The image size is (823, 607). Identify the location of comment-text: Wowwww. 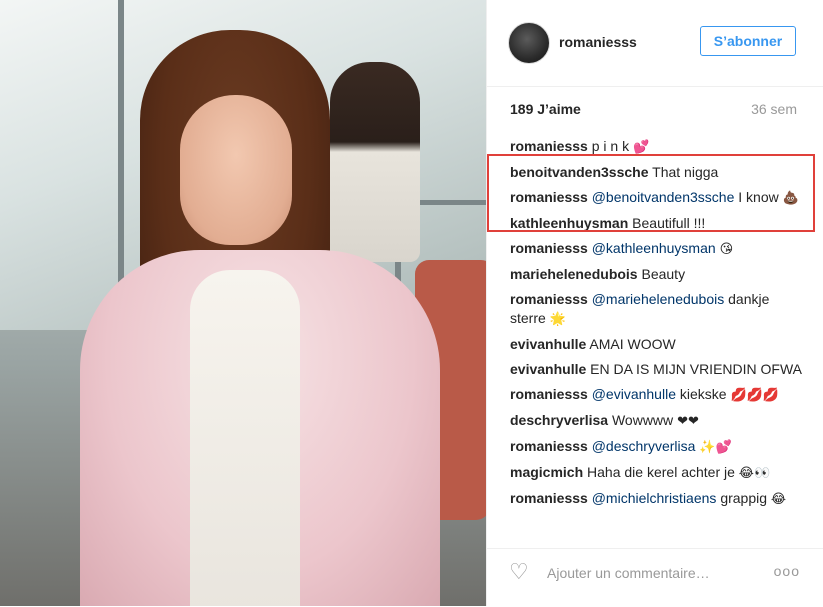
(642, 420).